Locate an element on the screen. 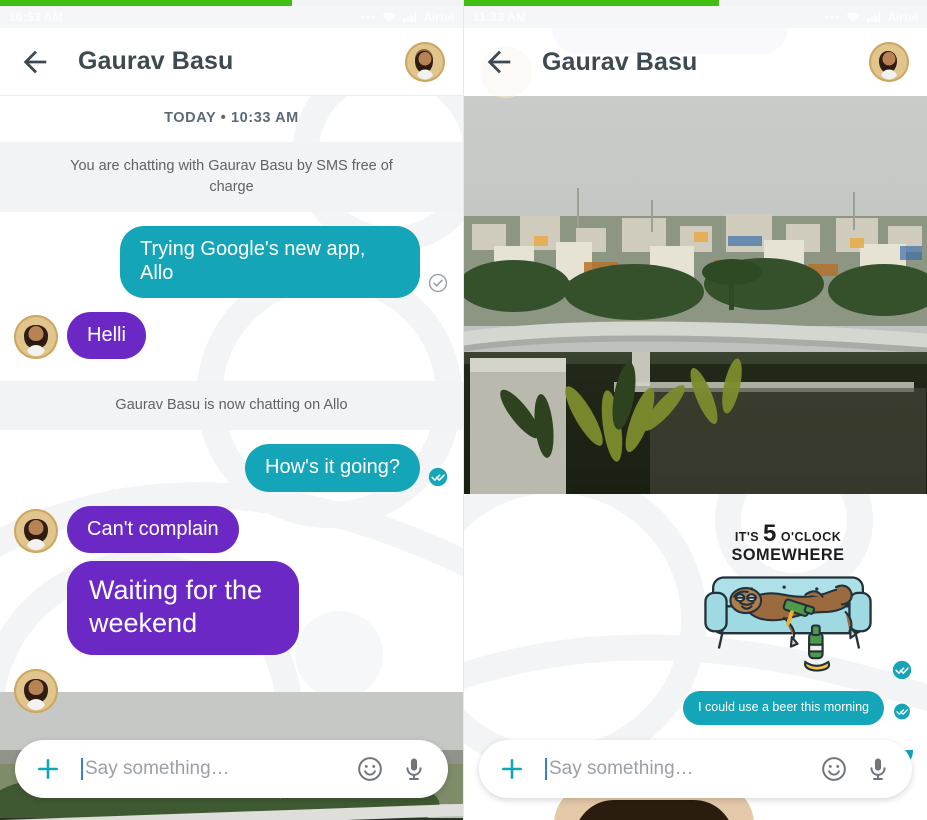 The width and height of the screenshot is (927, 820). message-row-incoming: Can't complain is located at coordinates (231, 529).